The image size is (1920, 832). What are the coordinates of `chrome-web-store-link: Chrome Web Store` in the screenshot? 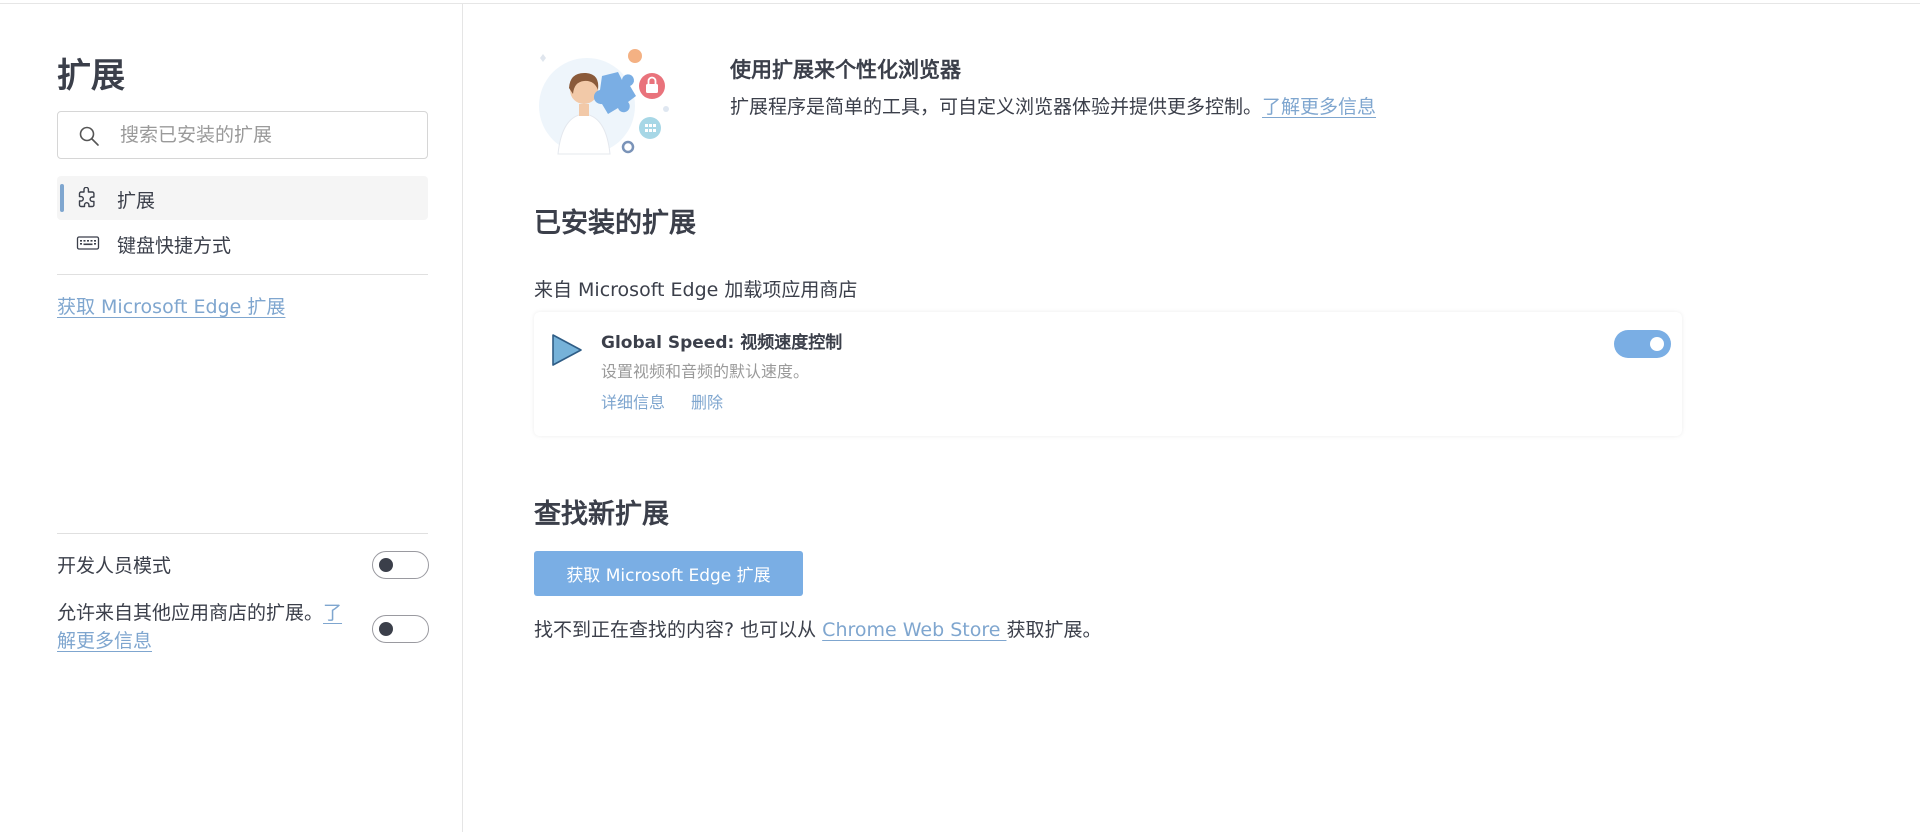 It's located at (914, 630).